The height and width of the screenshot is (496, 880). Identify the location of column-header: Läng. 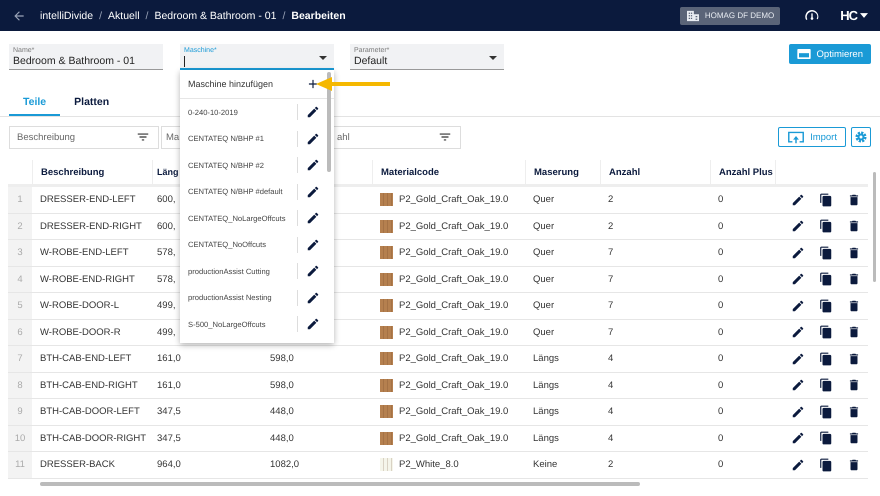
(167, 172).